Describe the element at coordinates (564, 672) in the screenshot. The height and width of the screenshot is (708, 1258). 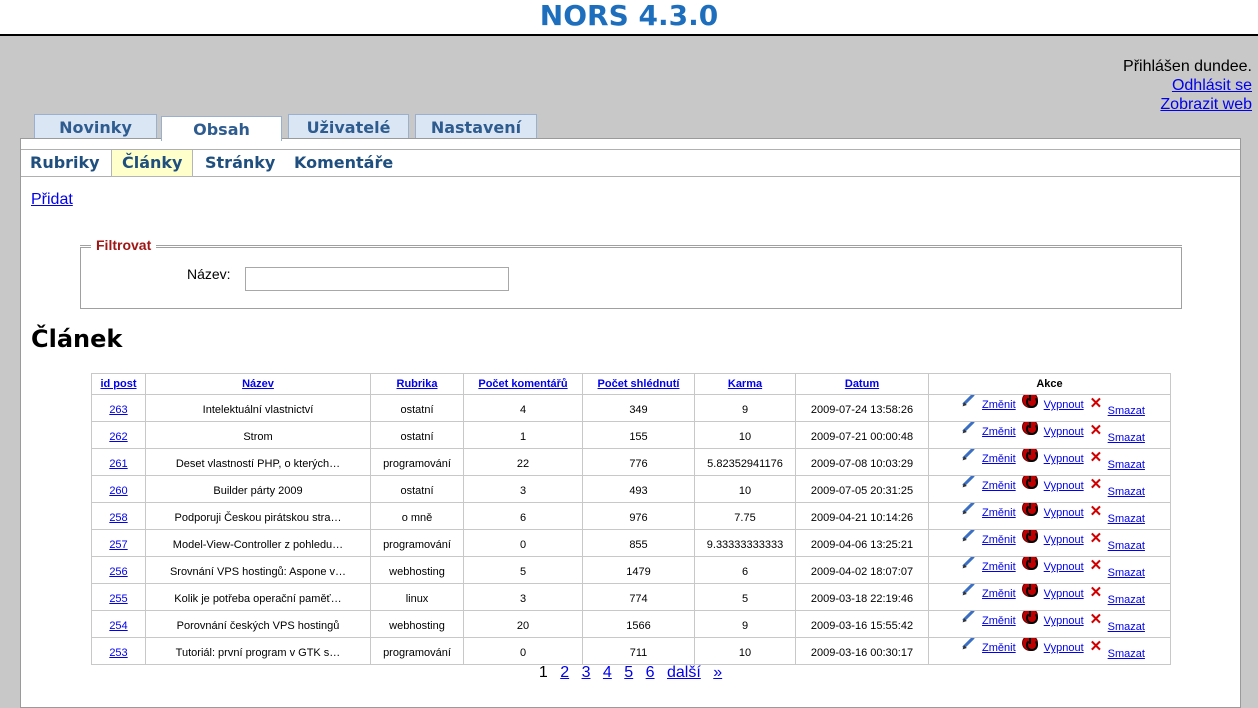
I see `page-link: 2` at that location.